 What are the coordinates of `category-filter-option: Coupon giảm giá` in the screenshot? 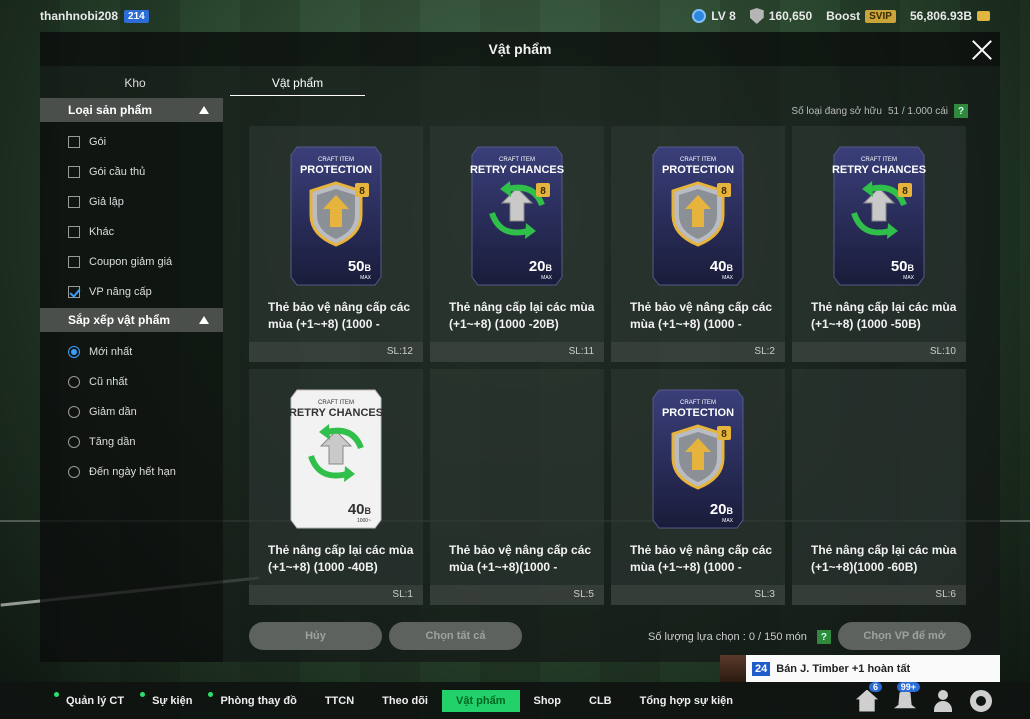 It's located at (131, 262).